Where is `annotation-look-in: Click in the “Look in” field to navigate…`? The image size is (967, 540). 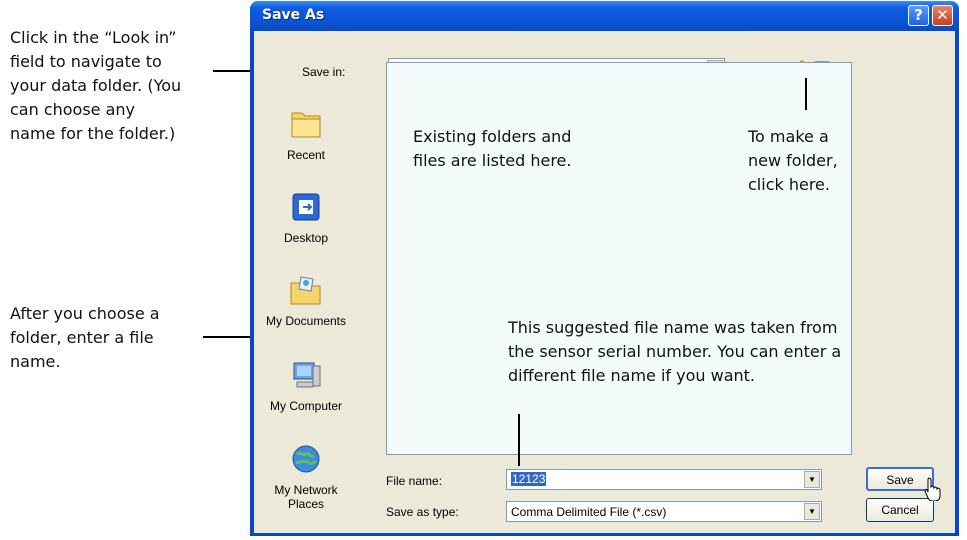 annotation-look-in: Click in the “Look in” field to navigate… is located at coordinates (95, 86).